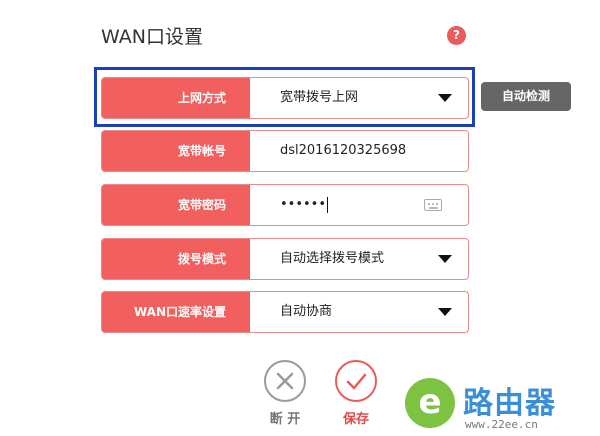 The image size is (600, 436). What do you see at coordinates (509, 403) in the screenshot?
I see `watermark-brand: 路由器` at bounding box center [509, 403].